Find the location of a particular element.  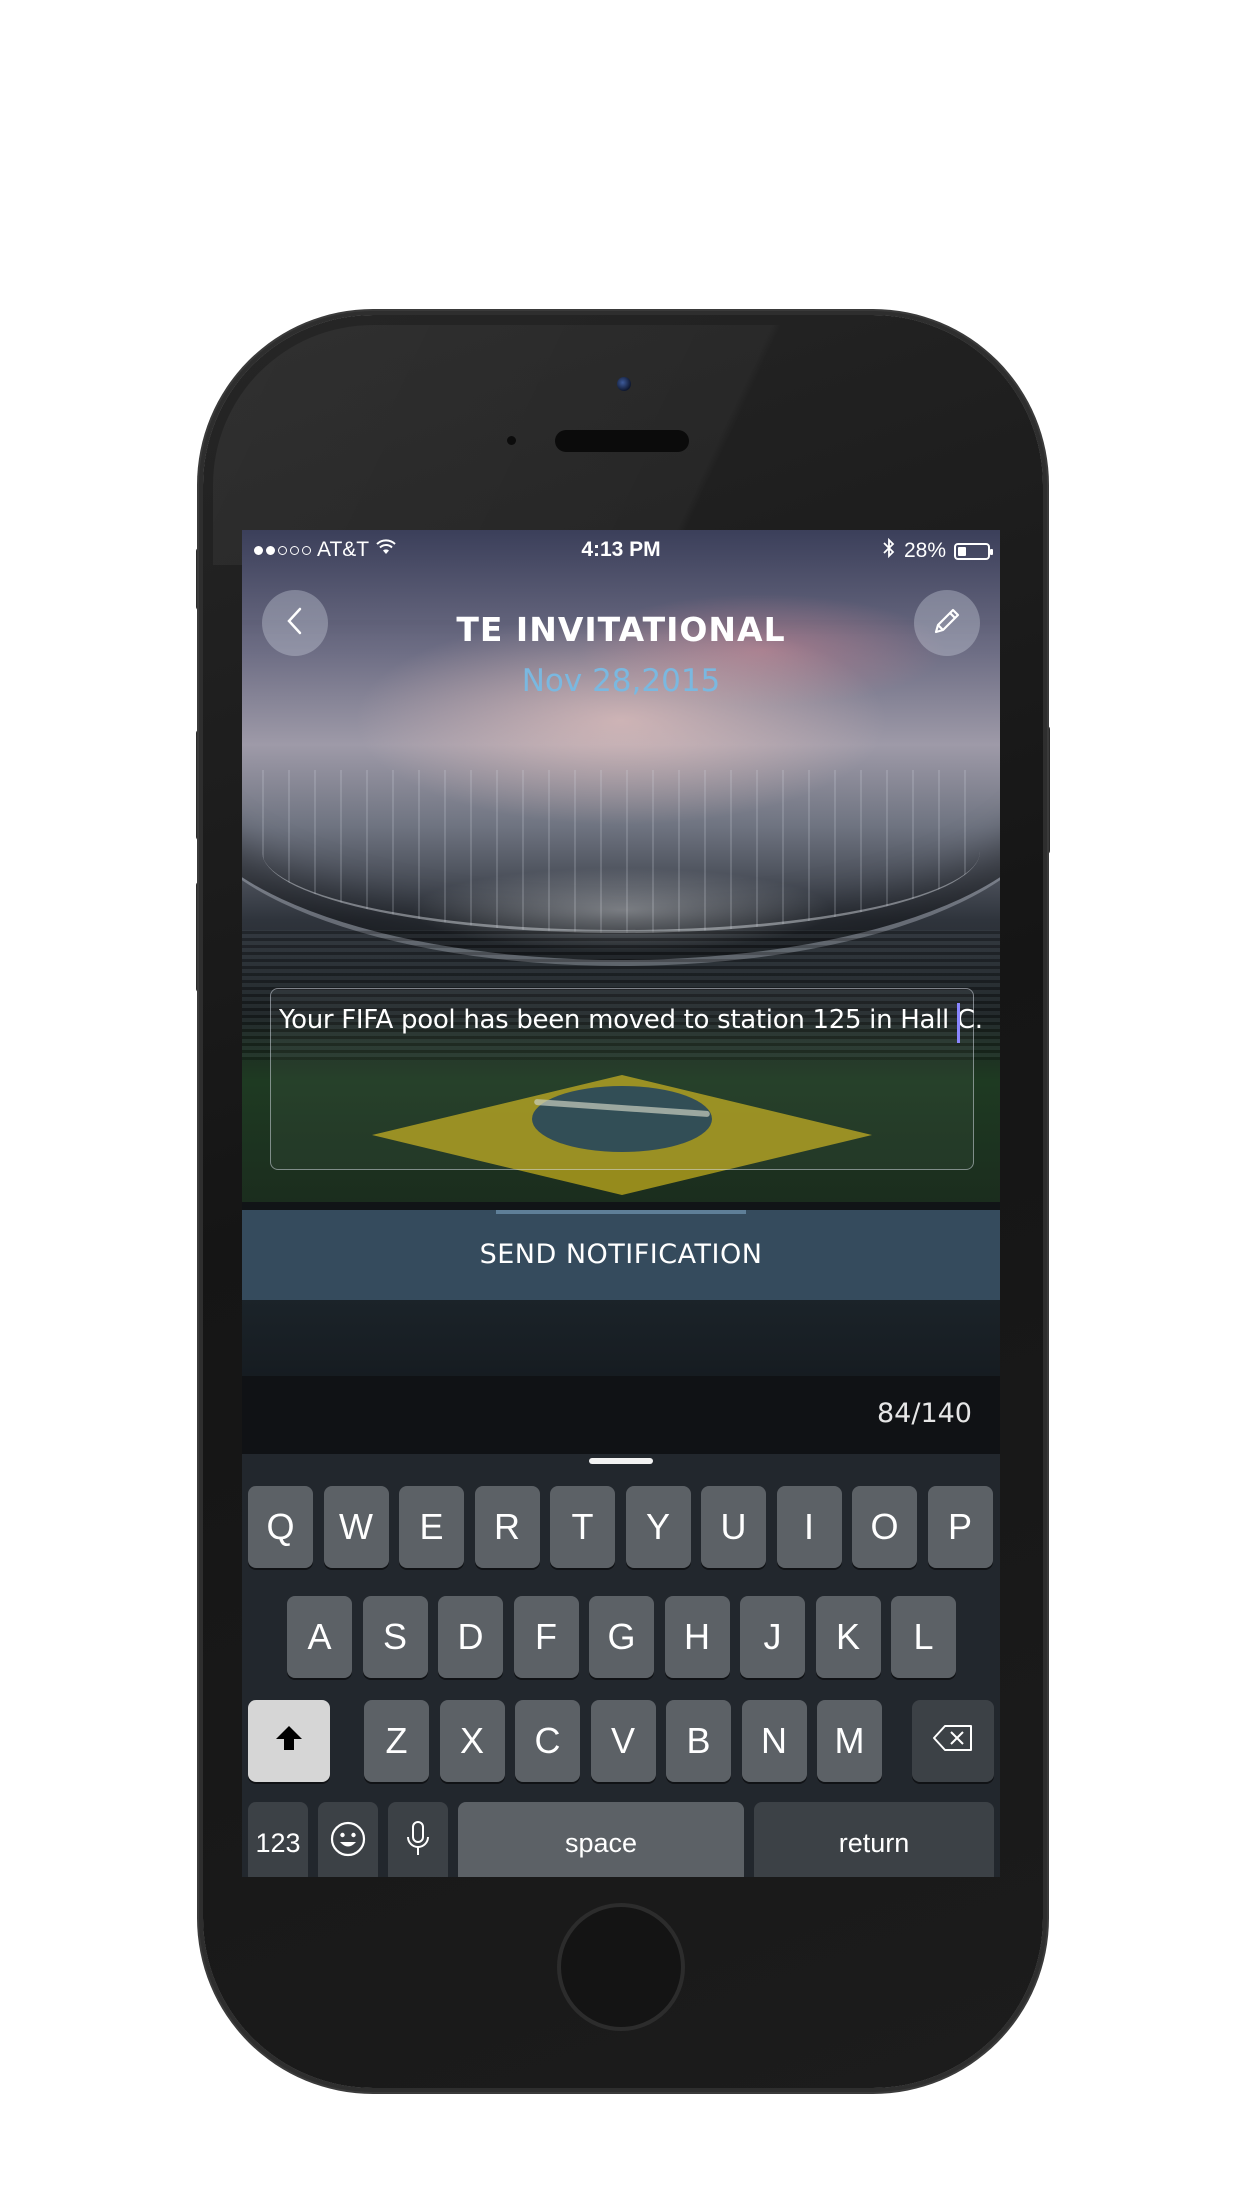

send-progress-line is located at coordinates (621, 1212).